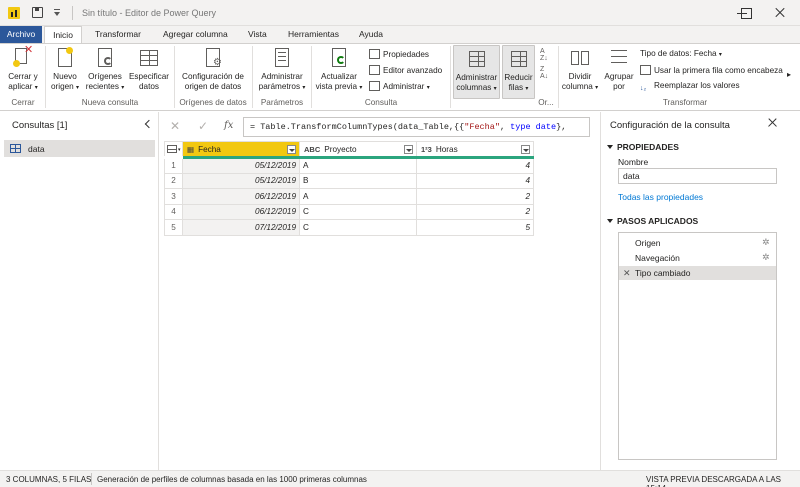 Image resolution: width=800 pixels, height=487 pixels. I want to click on tab-ayuda: Ayuda, so click(371, 34).